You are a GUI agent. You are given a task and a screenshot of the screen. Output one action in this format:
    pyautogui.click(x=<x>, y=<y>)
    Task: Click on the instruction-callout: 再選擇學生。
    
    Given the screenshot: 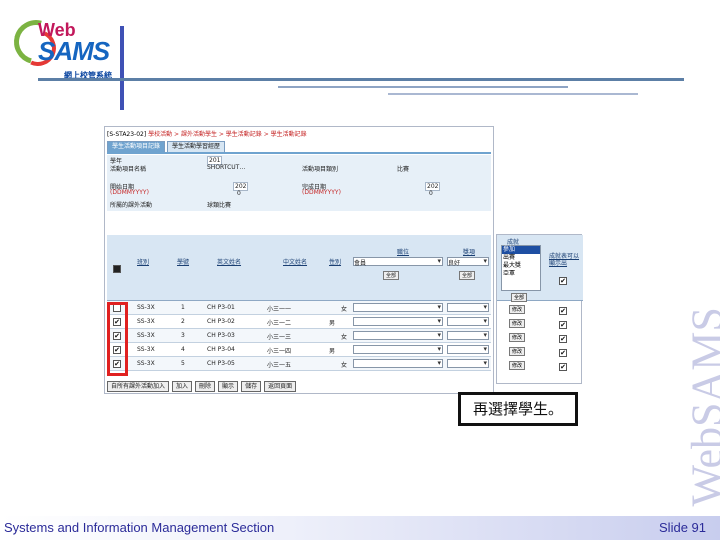 What is the action you would take?
    pyautogui.click(x=518, y=409)
    